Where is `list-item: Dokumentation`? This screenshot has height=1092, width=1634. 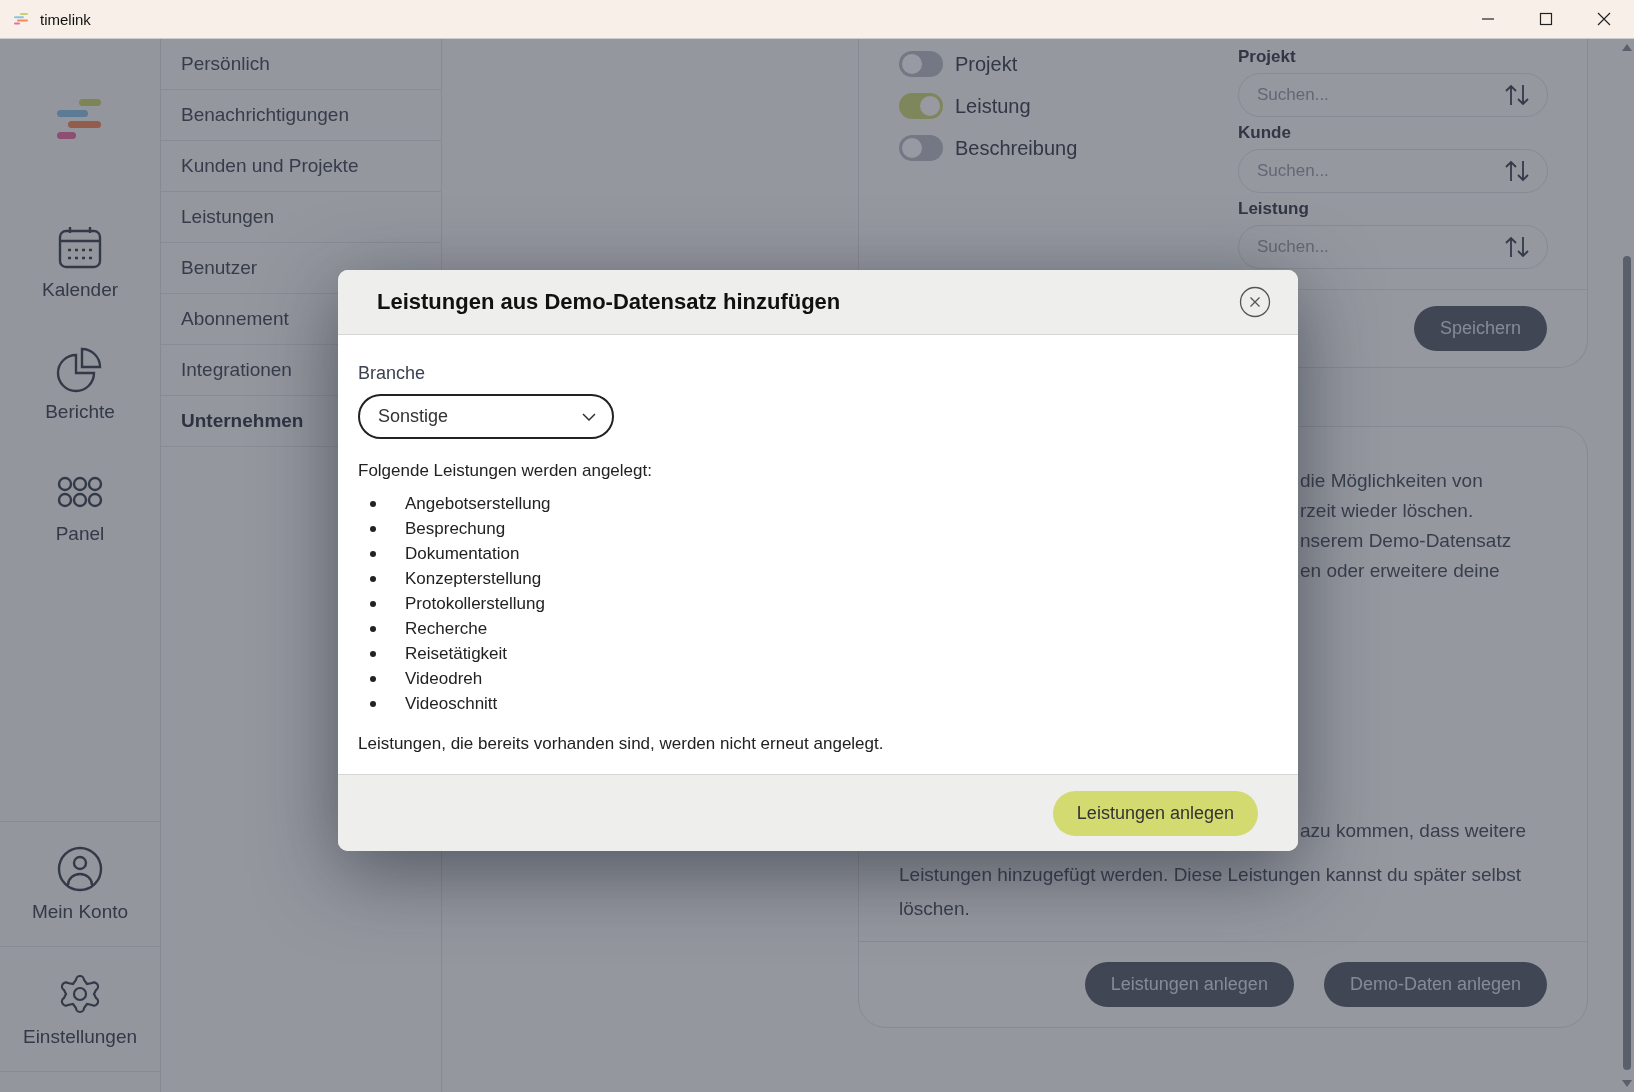
list-item: Dokumentation is located at coordinates (462, 553).